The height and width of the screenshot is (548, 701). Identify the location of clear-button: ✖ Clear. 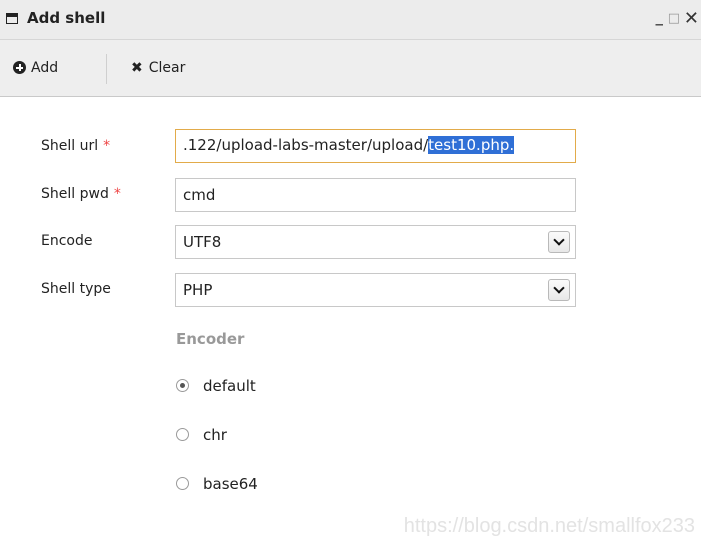
(158, 68).